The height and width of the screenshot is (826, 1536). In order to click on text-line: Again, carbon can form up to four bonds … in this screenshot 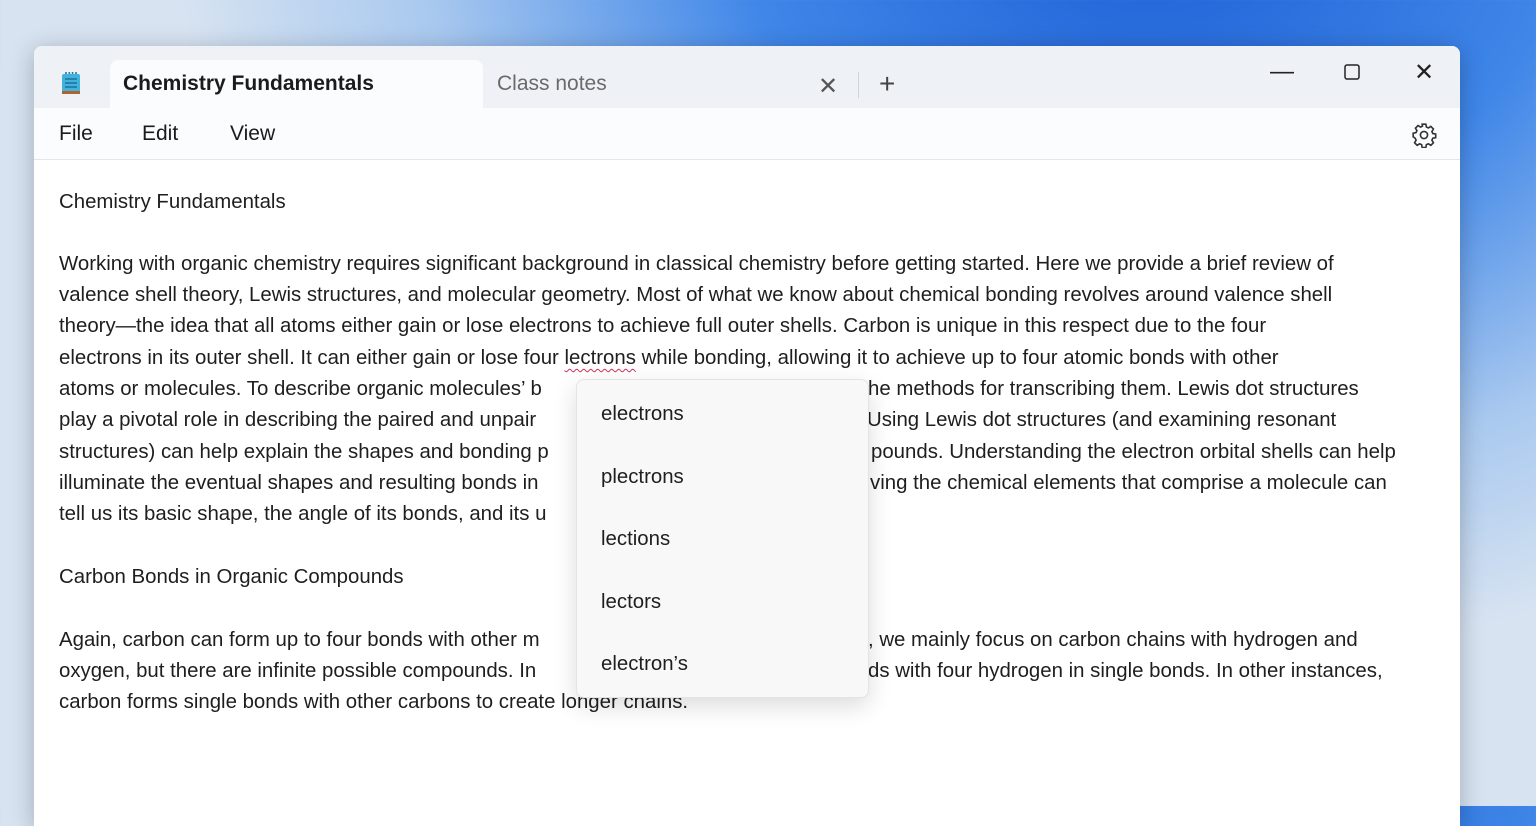, I will do `click(299, 640)`.